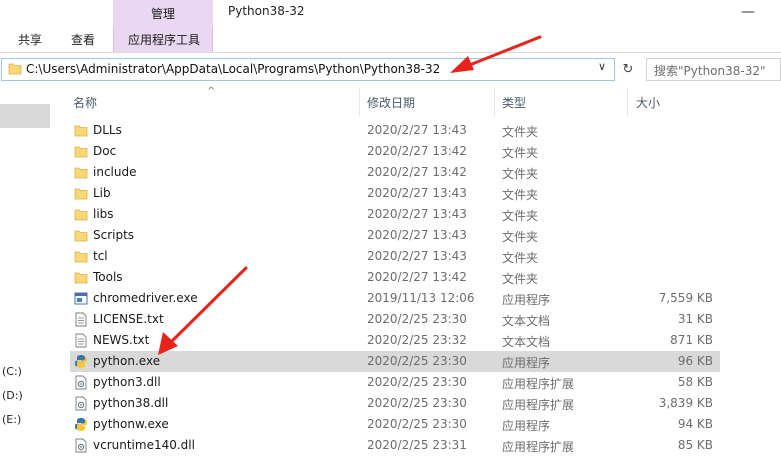 The image size is (781, 459). I want to click on refresh-button: ↻, so click(628, 69).